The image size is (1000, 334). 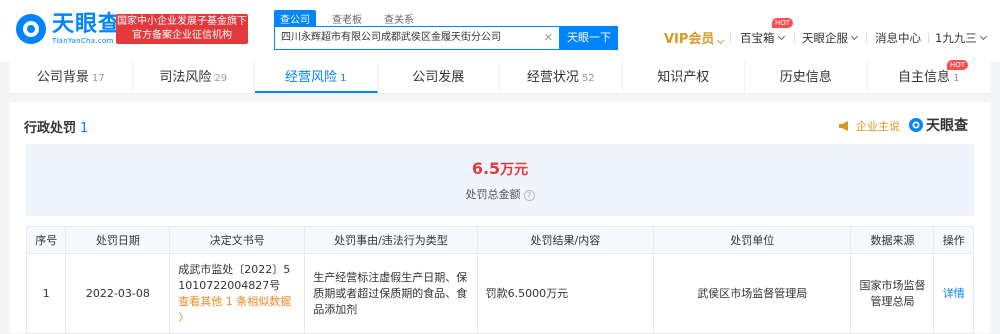 I want to click on summary-label: 处罚总金额?, so click(x=500, y=194).